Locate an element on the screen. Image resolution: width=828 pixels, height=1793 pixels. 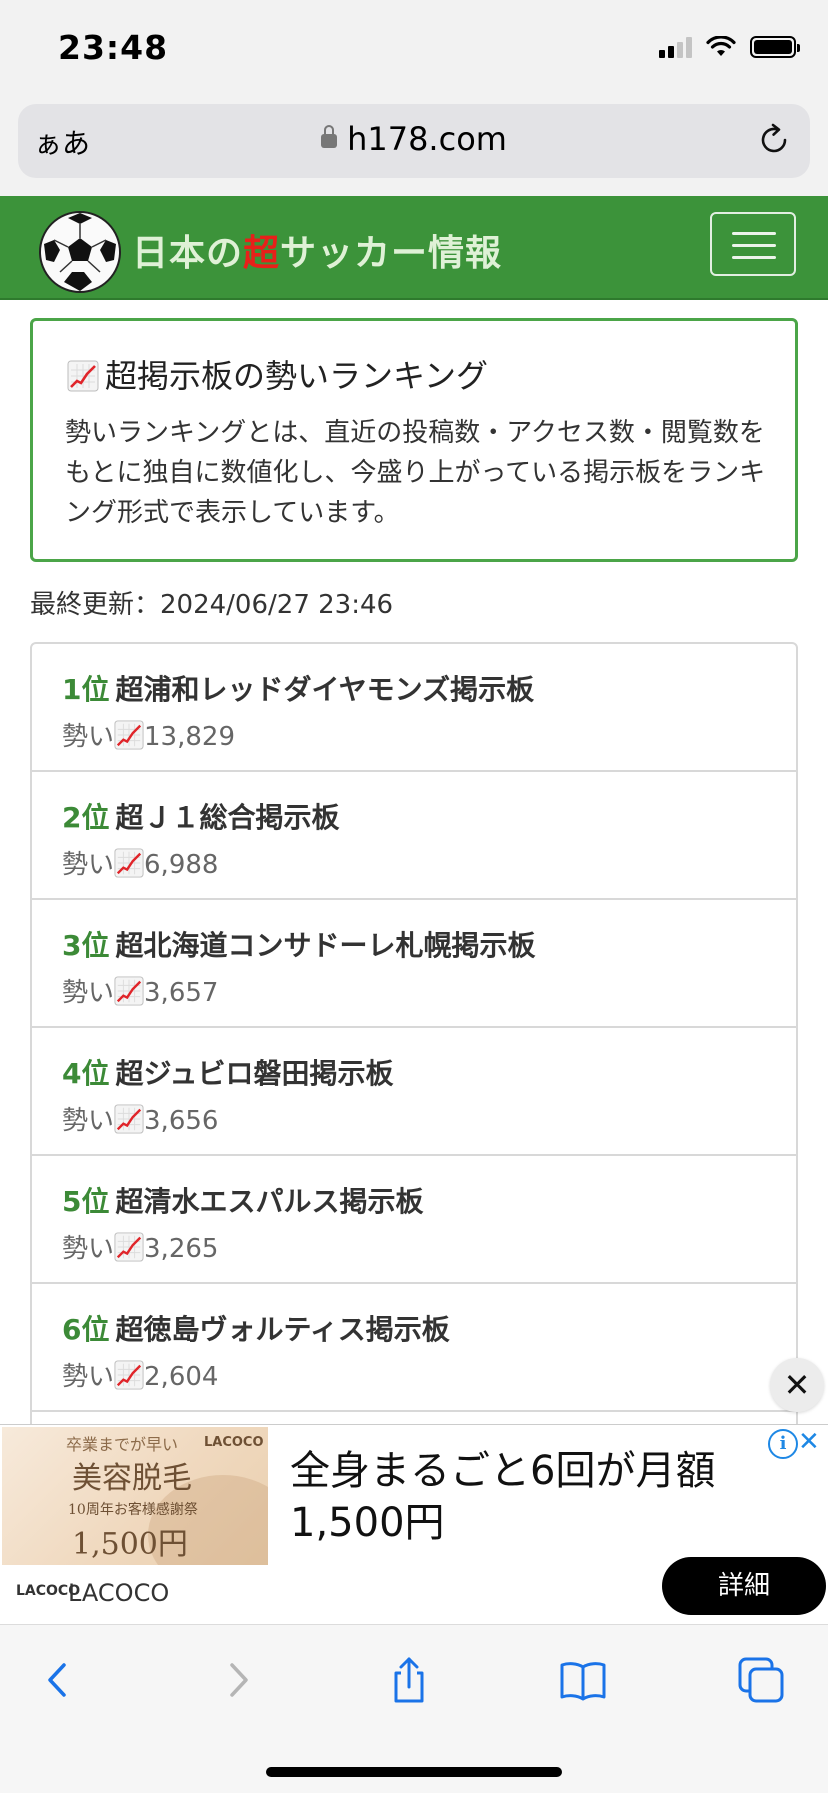
hamburger-menu-button is located at coordinates (753, 244).